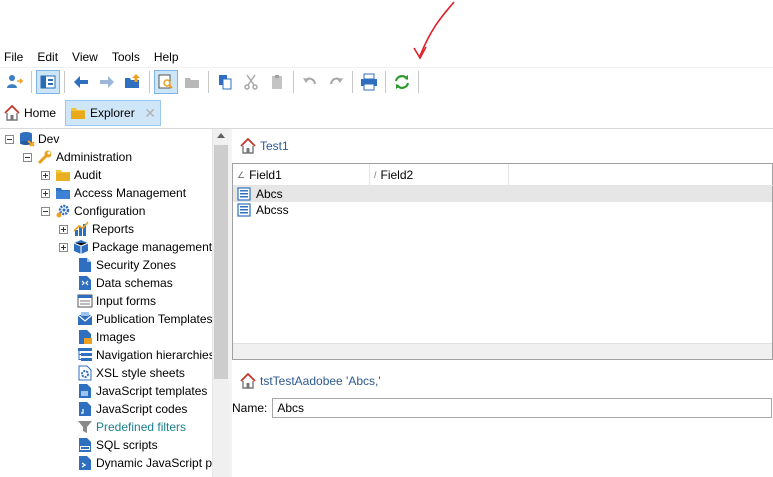 The height and width of the screenshot is (477, 773). I want to click on copy-button, so click(225, 82).